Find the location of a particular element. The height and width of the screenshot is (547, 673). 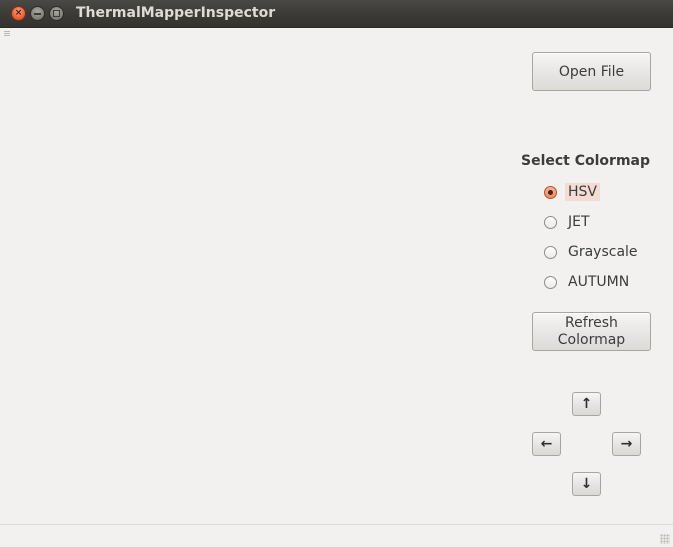

arrow-left-icon: ← is located at coordinates (546, 444).